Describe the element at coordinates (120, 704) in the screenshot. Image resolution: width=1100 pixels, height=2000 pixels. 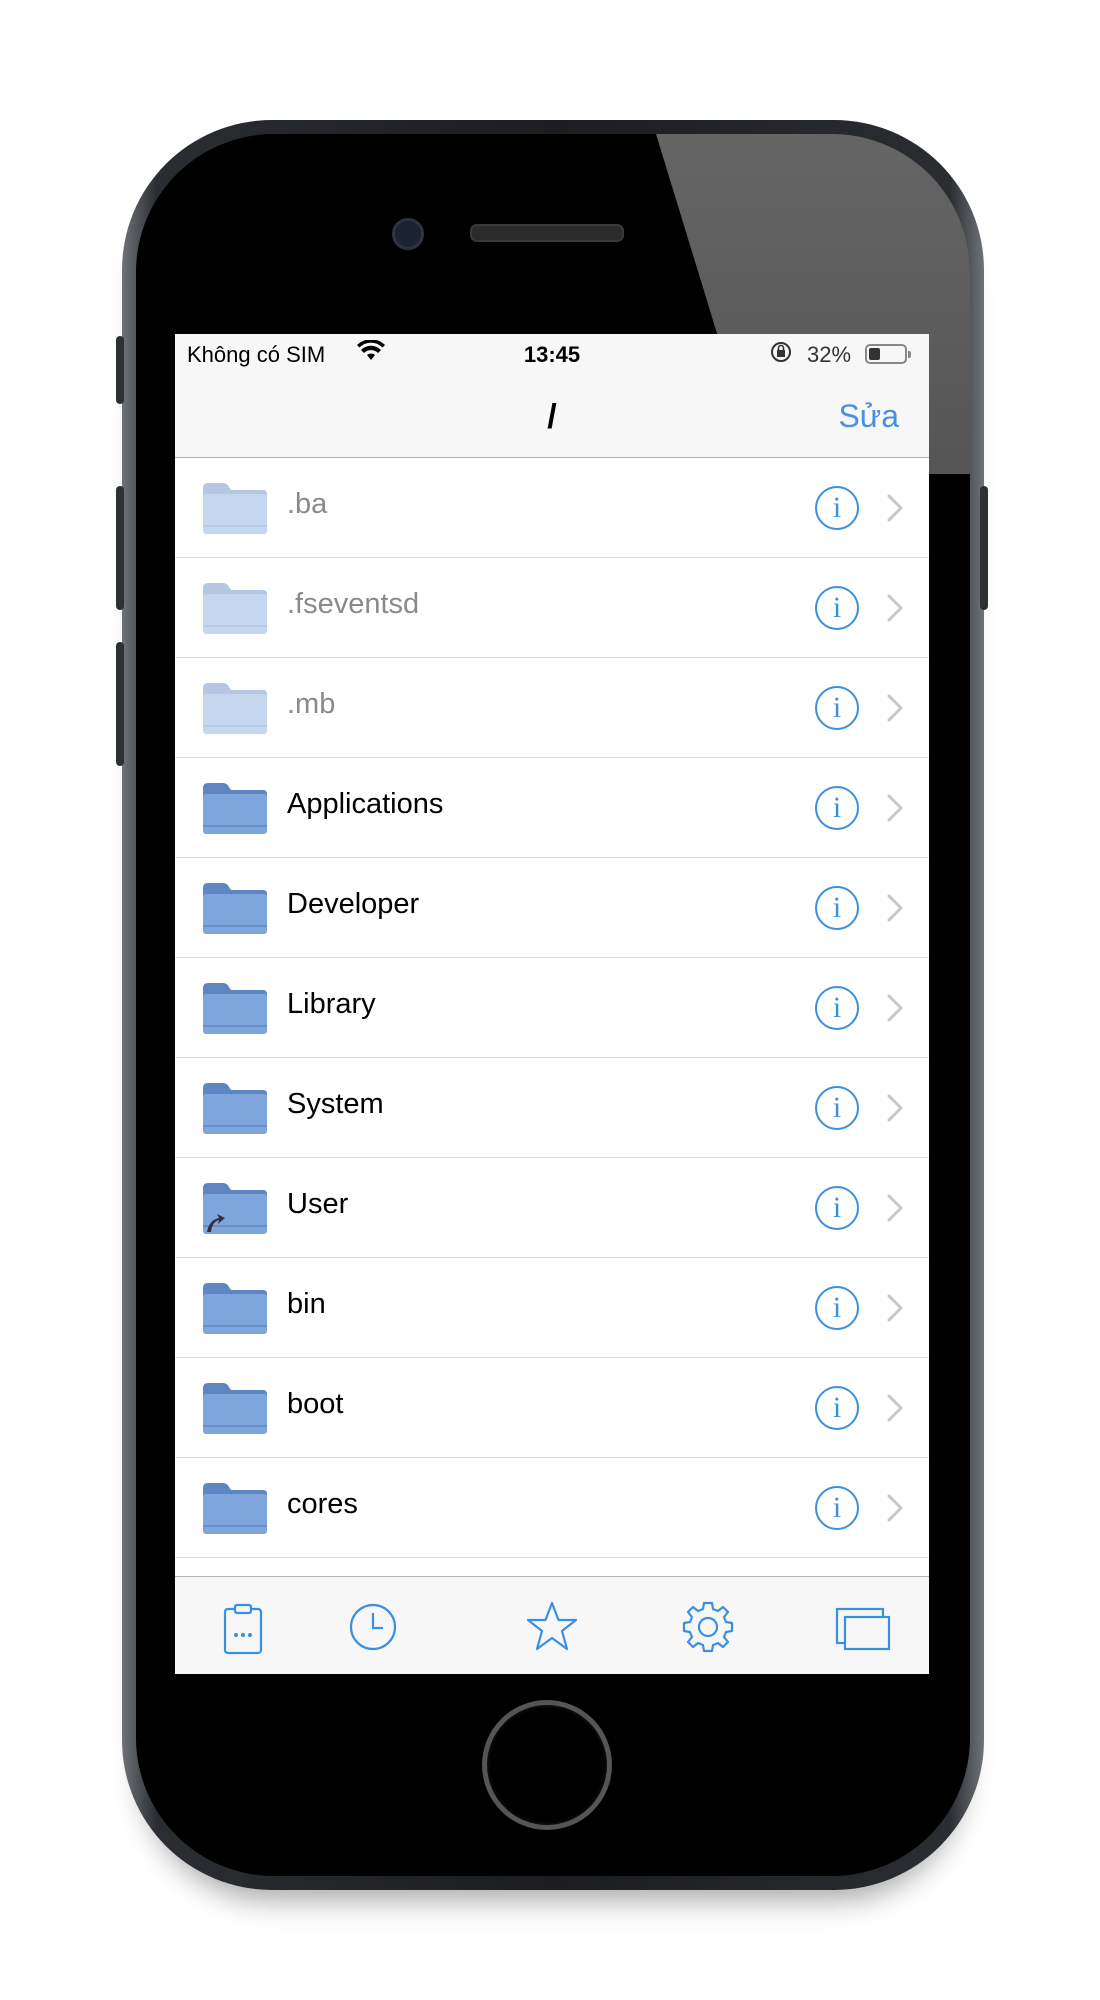
I see `volume-down-button` at that location.